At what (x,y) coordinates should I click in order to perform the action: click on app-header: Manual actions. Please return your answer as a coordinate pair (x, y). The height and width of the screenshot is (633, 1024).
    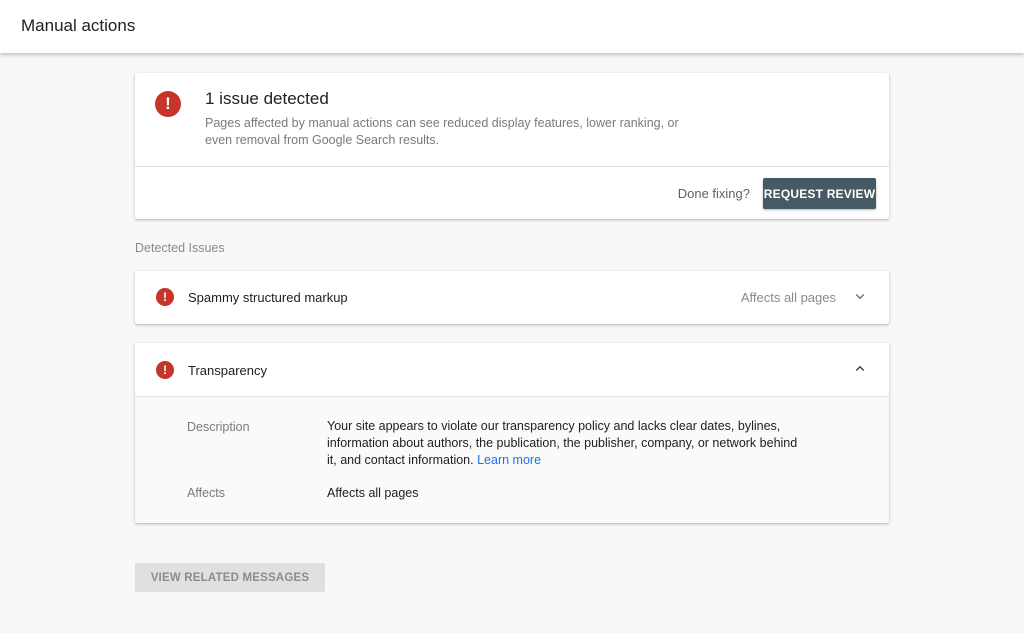
    Looking at the image, I should click on (512, 26).